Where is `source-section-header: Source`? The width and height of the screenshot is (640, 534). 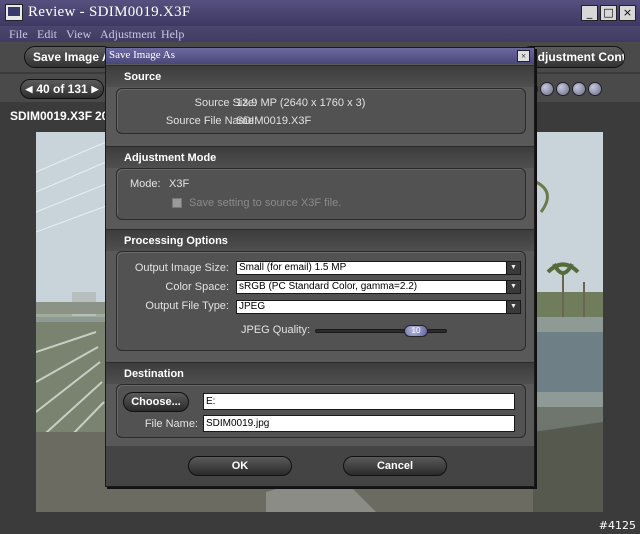 source-section-header: Source is located at coordinates (320, 76).